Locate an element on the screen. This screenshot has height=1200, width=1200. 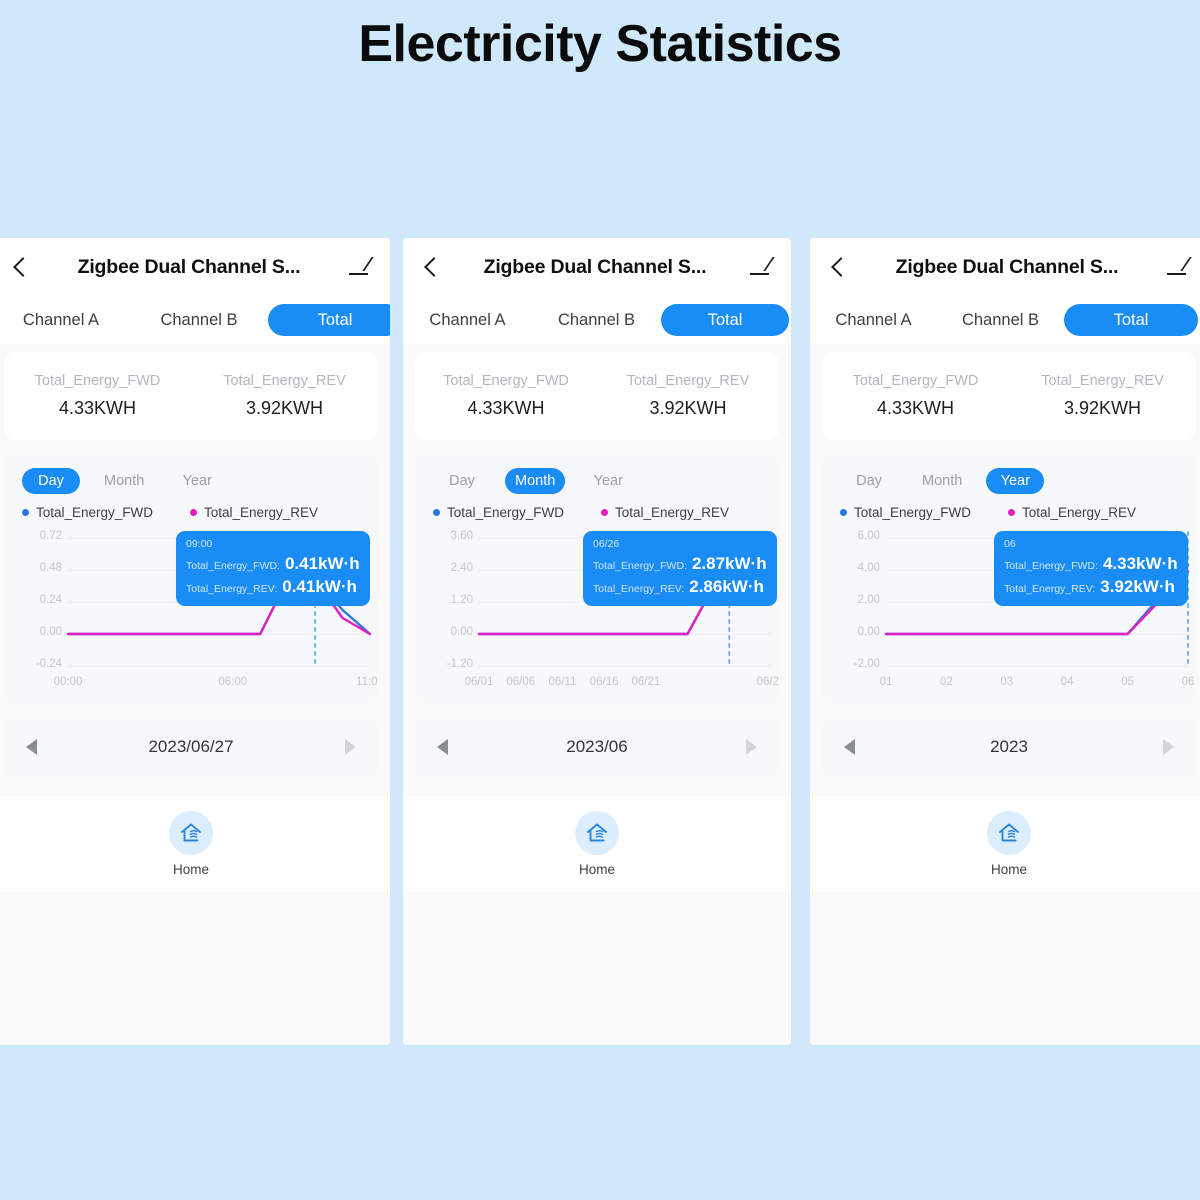
date-navigator: 2023 is located at coordinates (1009, 747).